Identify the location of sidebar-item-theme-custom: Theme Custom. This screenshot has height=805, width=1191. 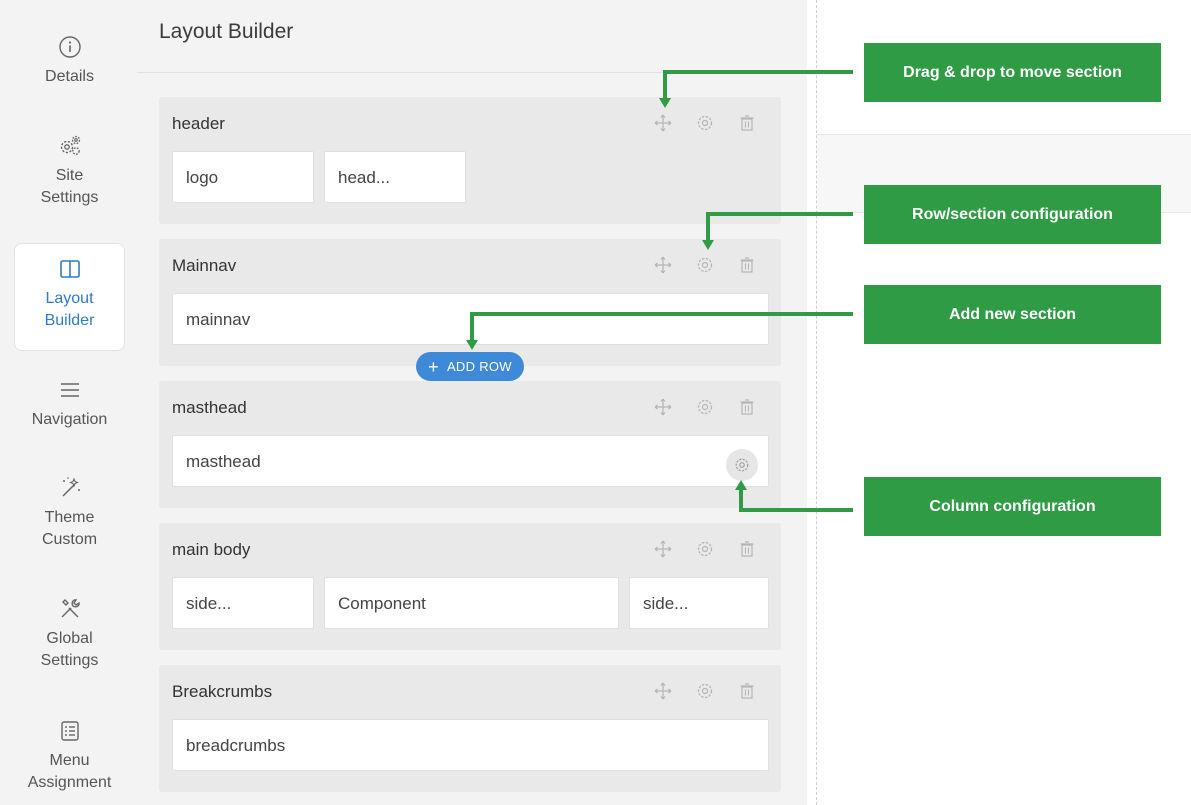
(69, 513).